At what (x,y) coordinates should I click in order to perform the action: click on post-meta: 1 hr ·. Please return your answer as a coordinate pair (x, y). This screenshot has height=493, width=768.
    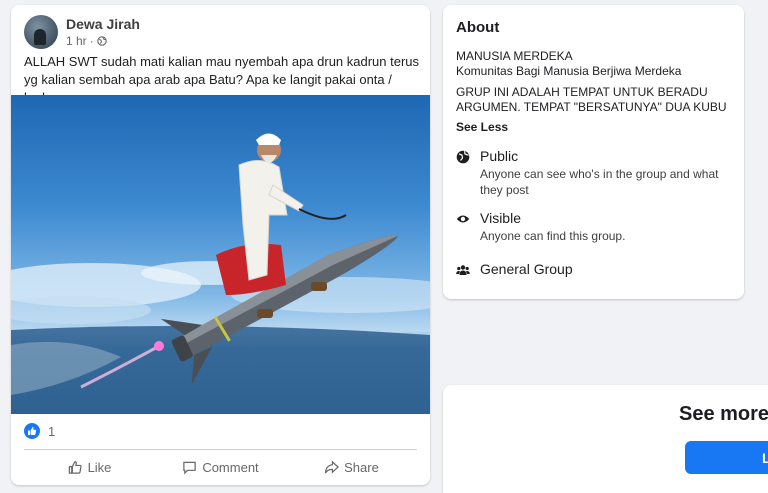
    Looking at the image, I should click on (86, 41).